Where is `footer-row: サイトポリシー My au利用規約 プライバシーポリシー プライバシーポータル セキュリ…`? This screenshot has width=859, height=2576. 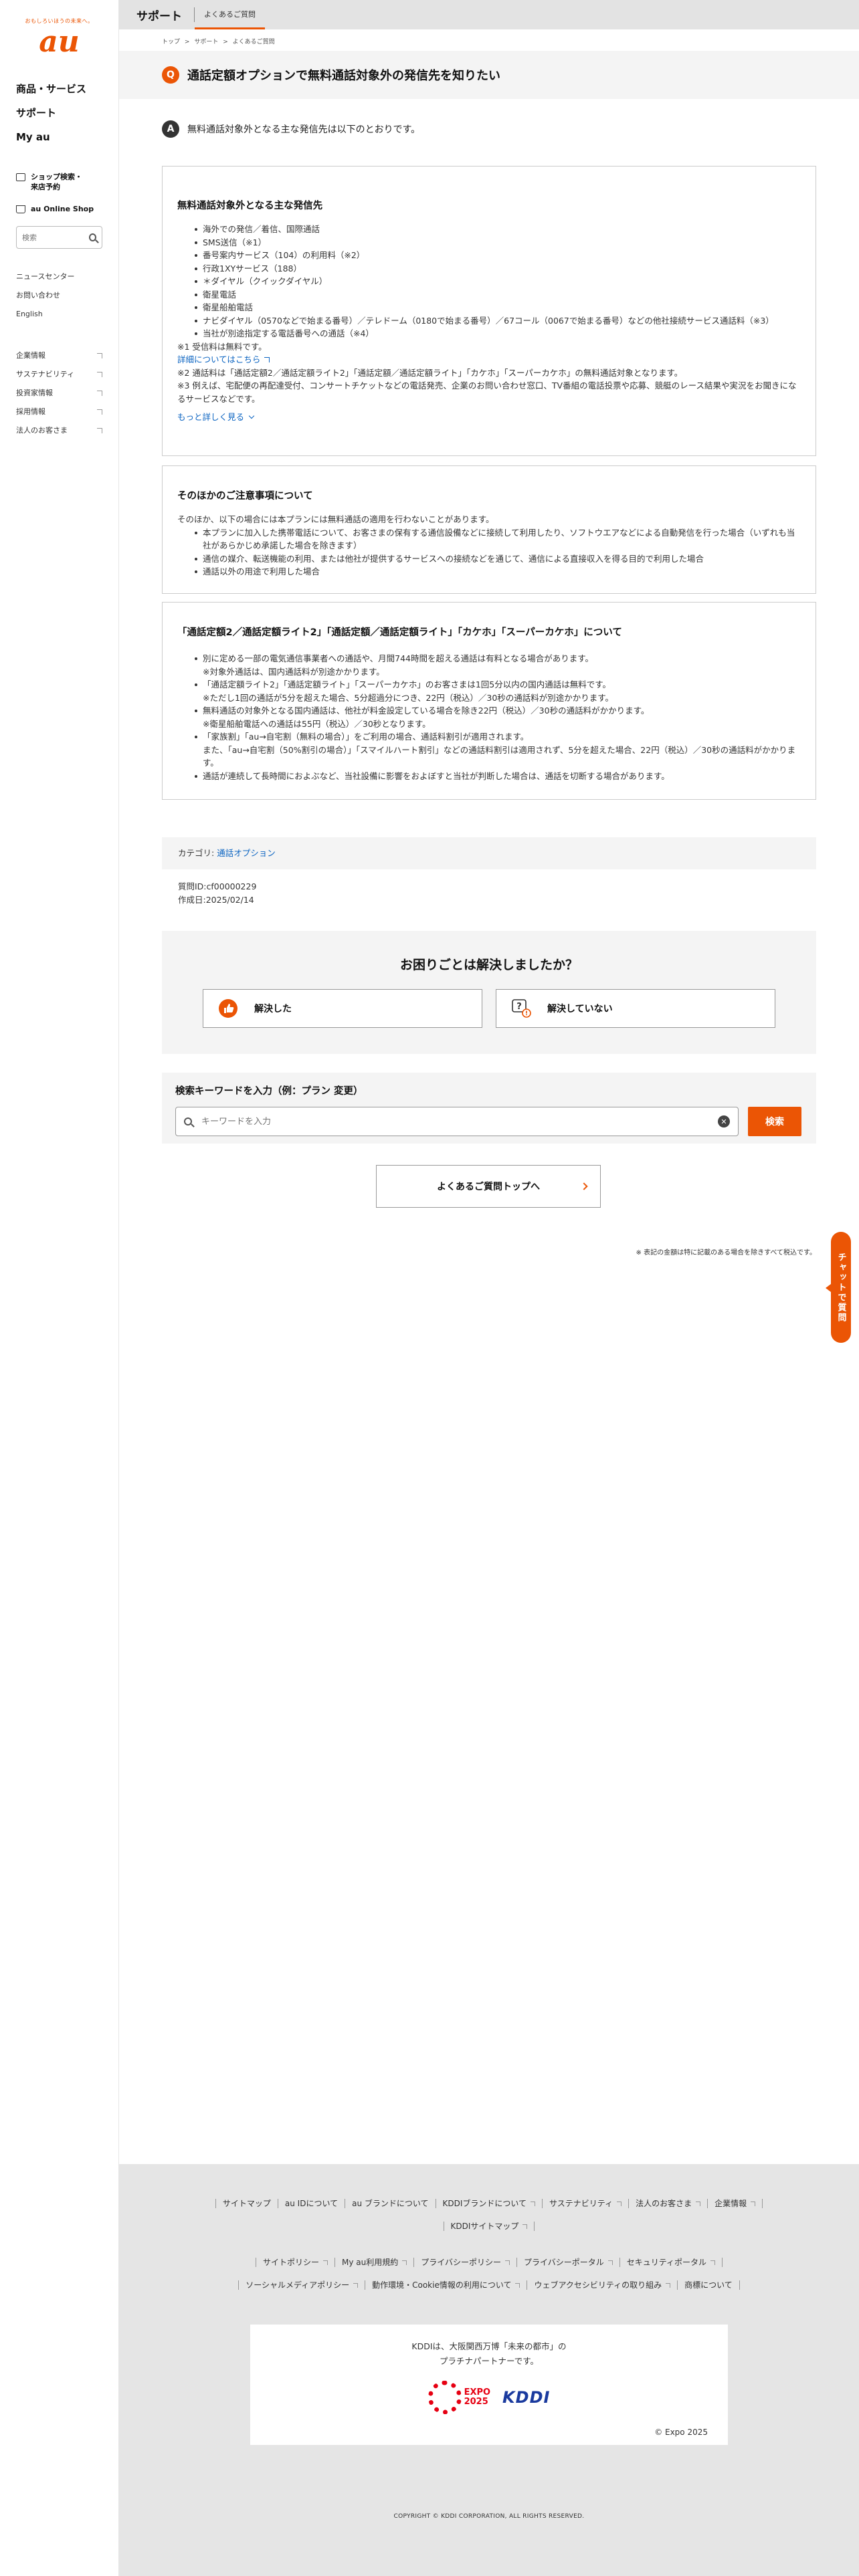 footer-row: サイトポリシー My au利用規約 プライバシーポリシー プライバシーポータル セキュリ… is located at coordinates (489, 2262).